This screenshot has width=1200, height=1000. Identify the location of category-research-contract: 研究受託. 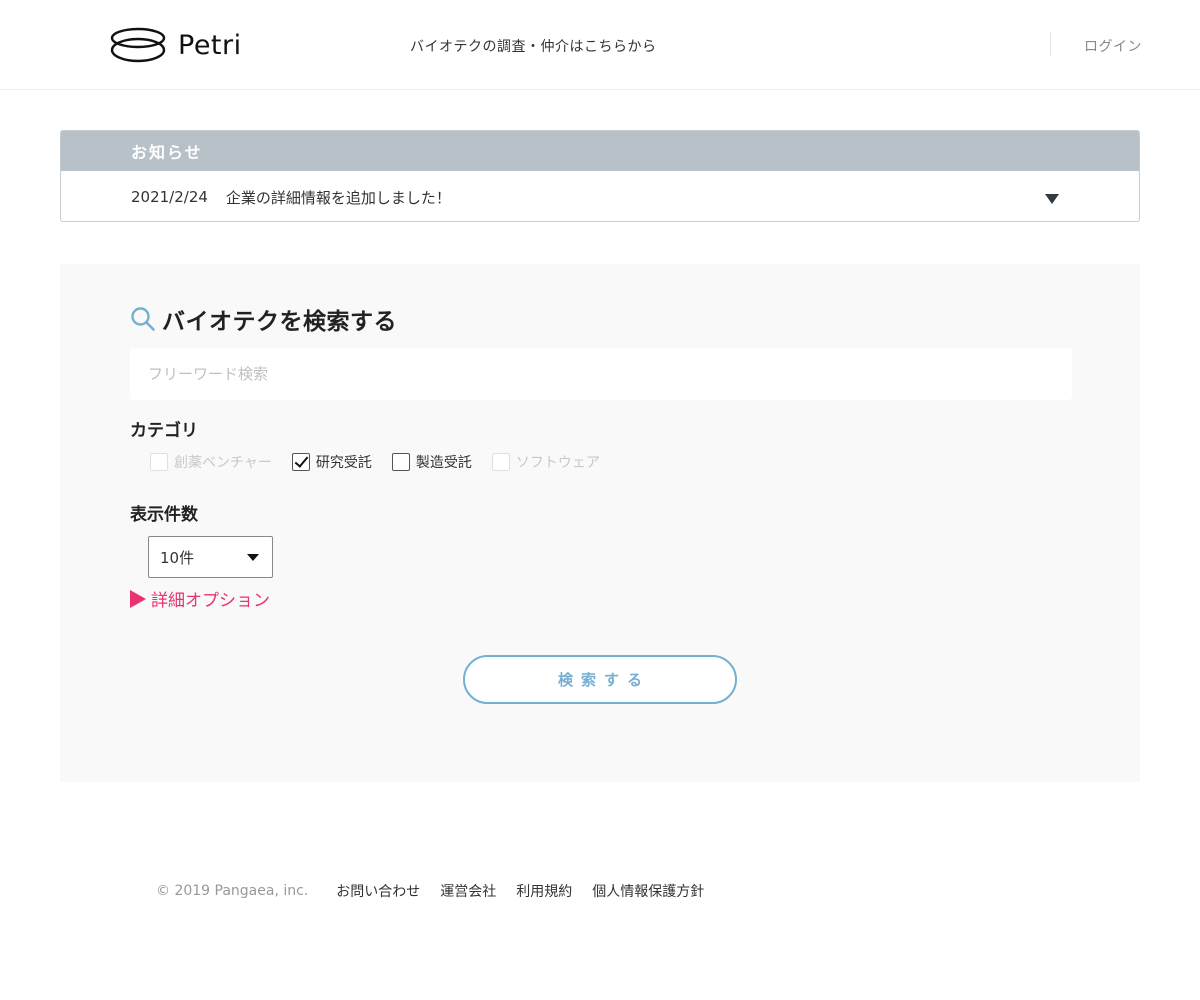
(331, 462).